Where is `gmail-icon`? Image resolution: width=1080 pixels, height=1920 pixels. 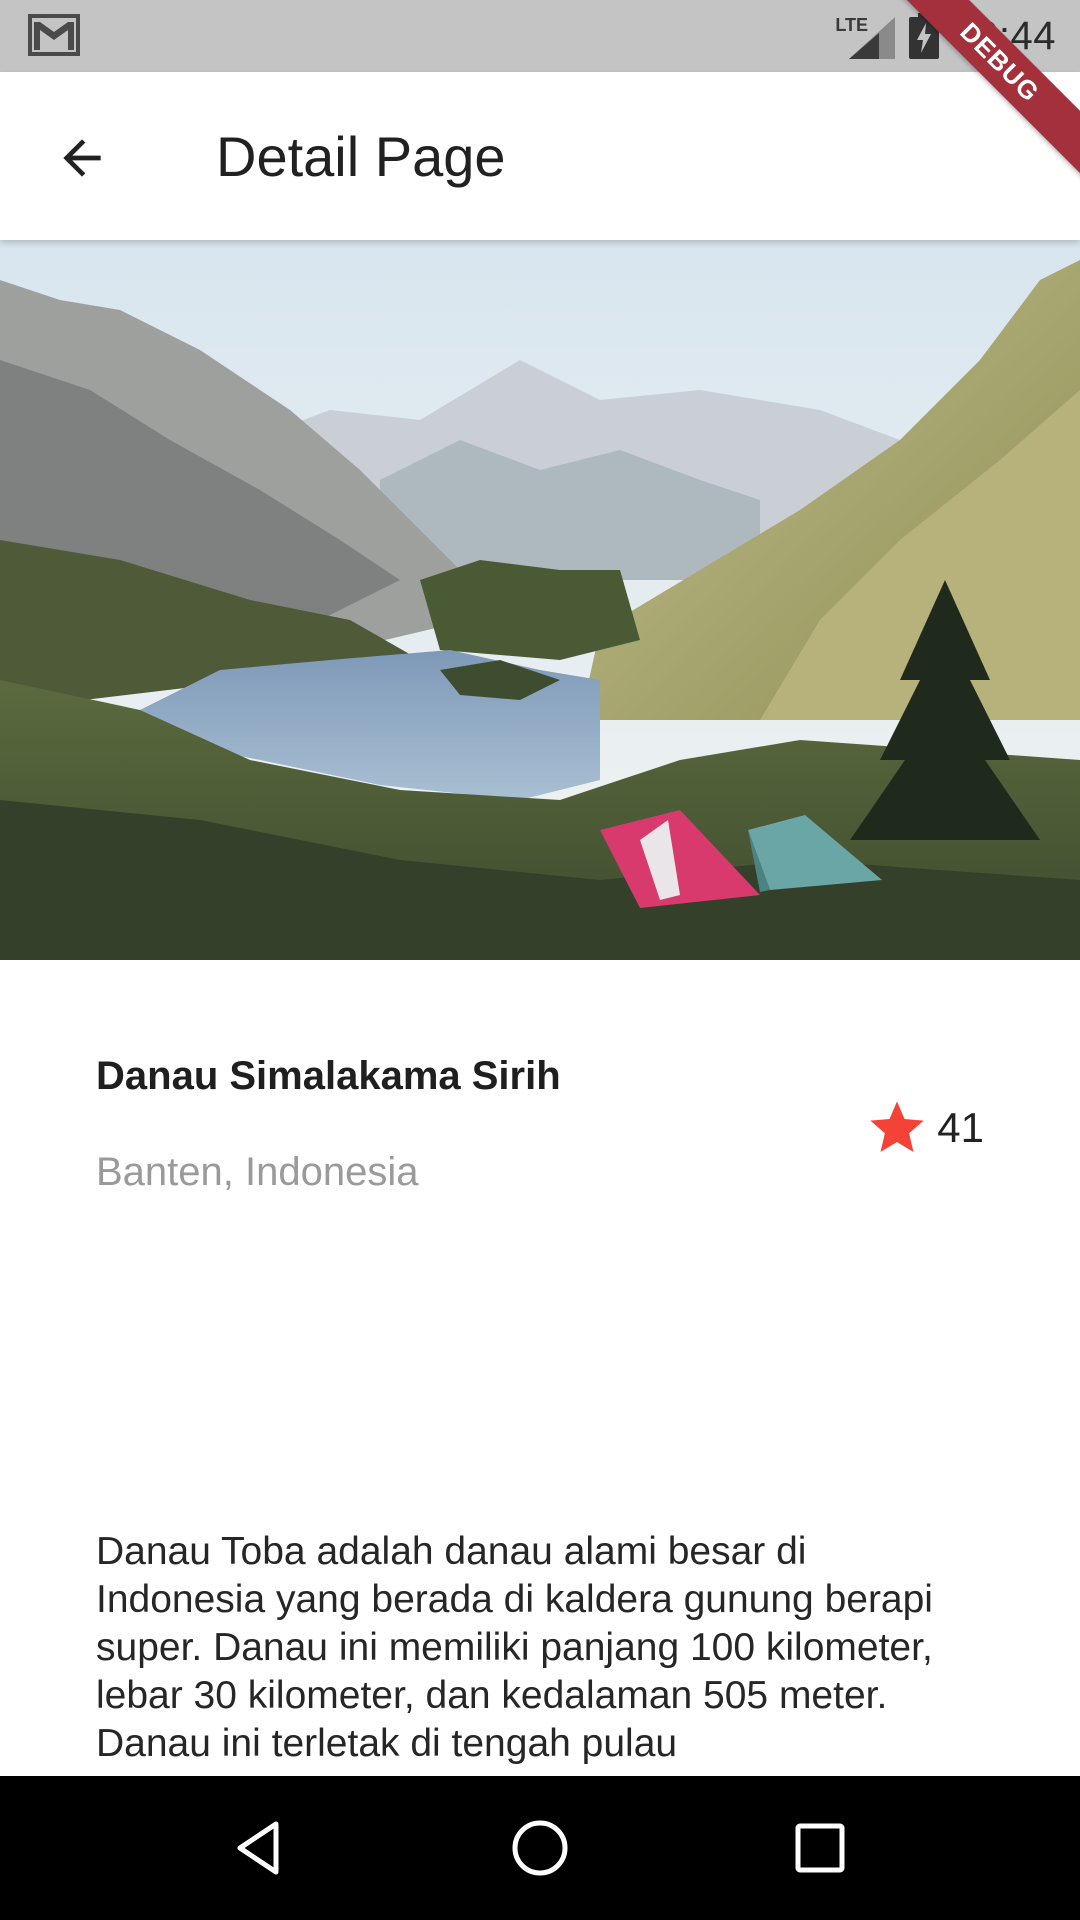 gmail-icon is located at coordinates (54, 35).